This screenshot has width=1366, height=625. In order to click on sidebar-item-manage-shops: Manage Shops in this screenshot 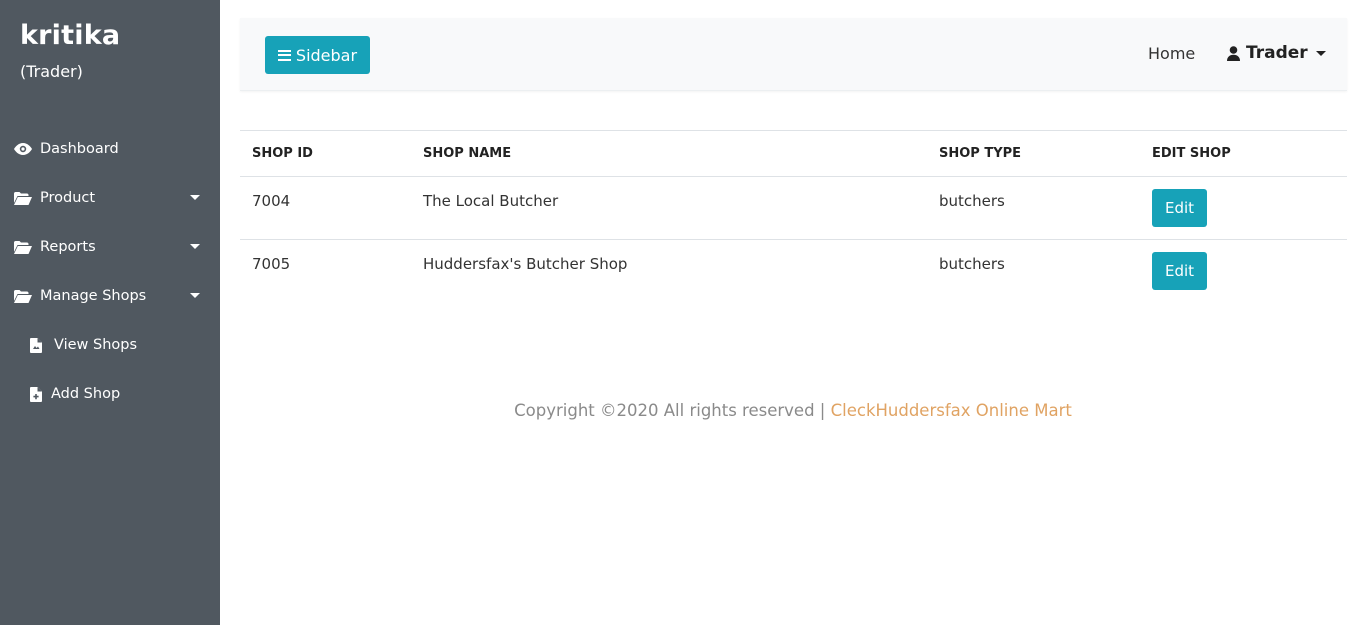, I will do `click(110, 296)`.